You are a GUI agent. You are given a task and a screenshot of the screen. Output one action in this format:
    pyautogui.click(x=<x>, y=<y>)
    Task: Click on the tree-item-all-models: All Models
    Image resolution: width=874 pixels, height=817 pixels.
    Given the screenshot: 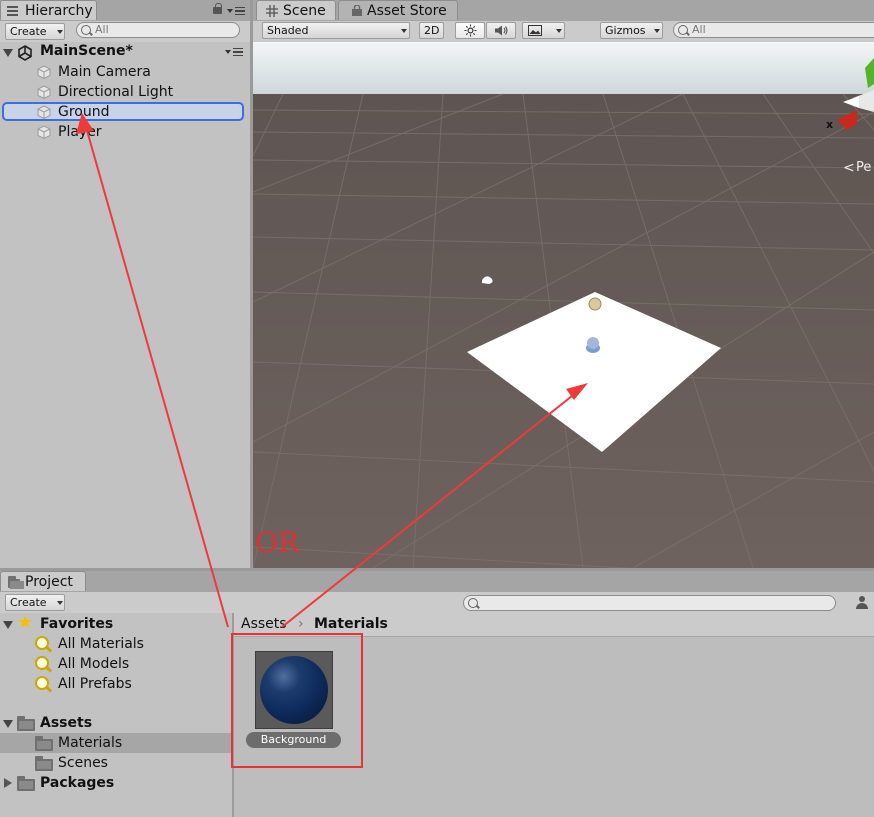 What is the action you would take?
    pyautogui.click(x=116, y=664)
    